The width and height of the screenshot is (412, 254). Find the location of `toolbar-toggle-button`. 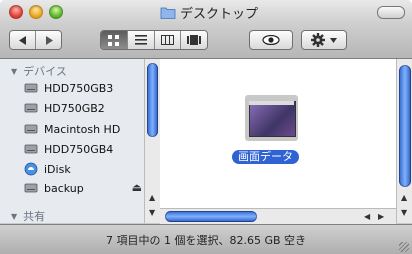

toolbar-toggle-button is located at coordinates (391, 12).